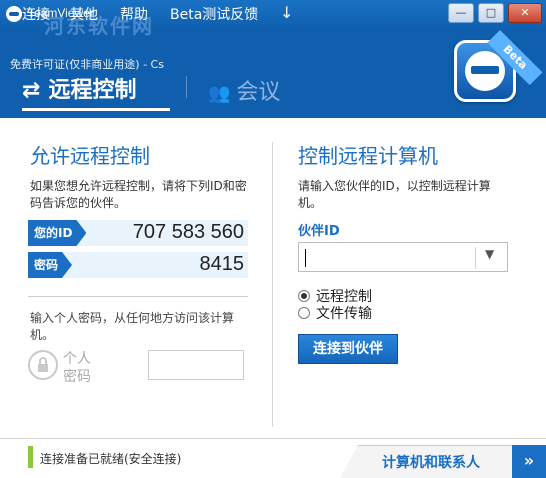 The image size is (546, 478). I want to click on teamviewer-app-icon, so click(14, 14).